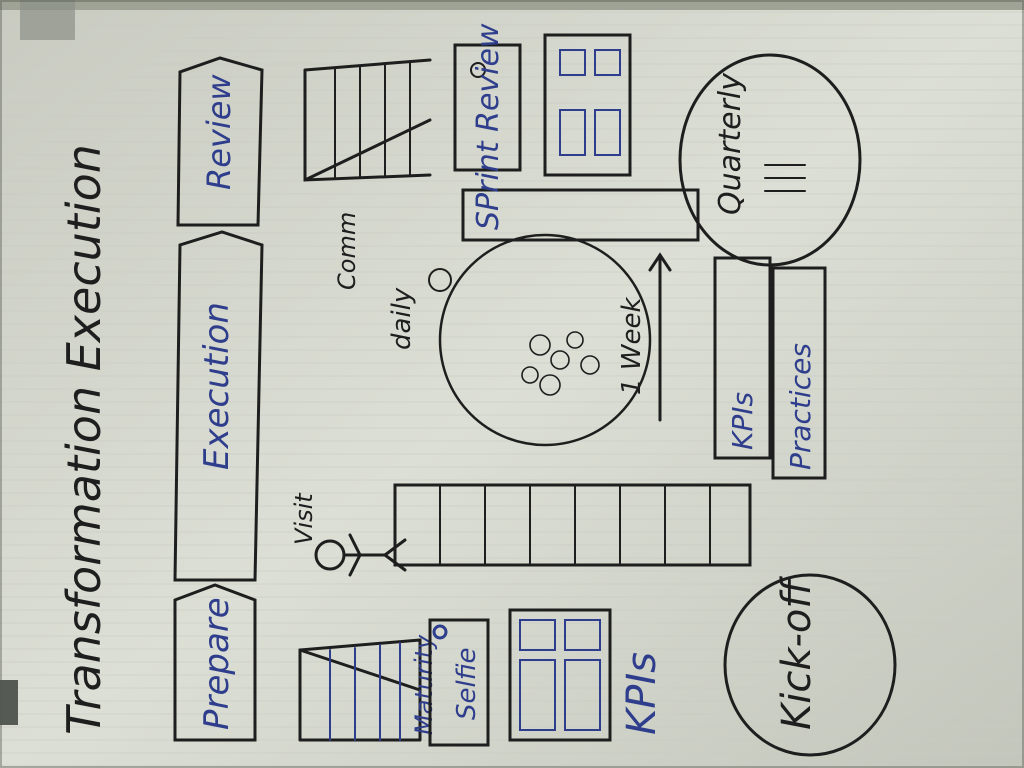 This screenshot has height=768, width=1024. Describe the element at coordinates (797, 653) in the screenshot. I see `kickoff-label: Kick-off` at that location.